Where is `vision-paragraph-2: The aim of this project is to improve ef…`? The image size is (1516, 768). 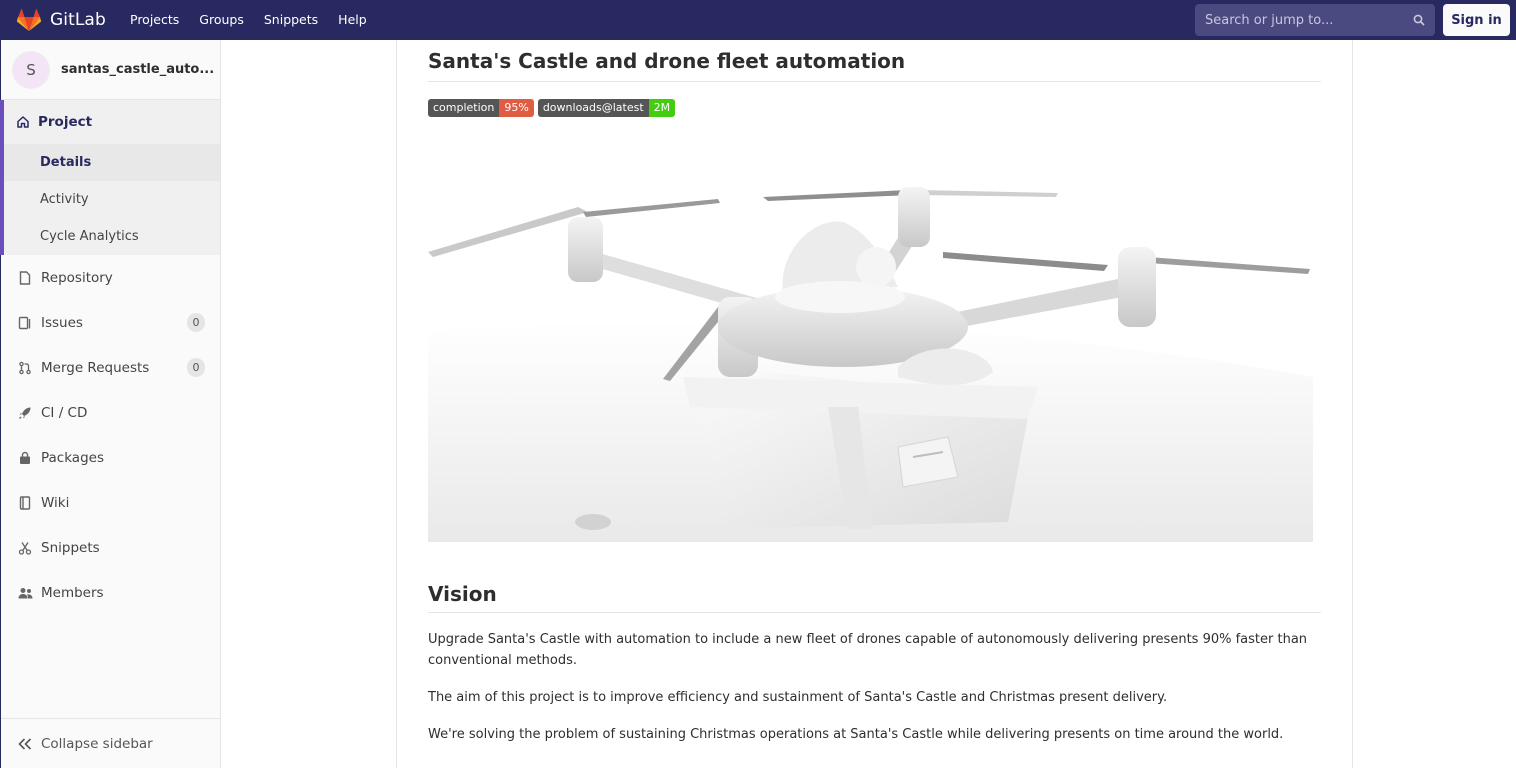 vision-paragraph-2: The aim of this project is to improve ef… is located at coordinates (798, 697).